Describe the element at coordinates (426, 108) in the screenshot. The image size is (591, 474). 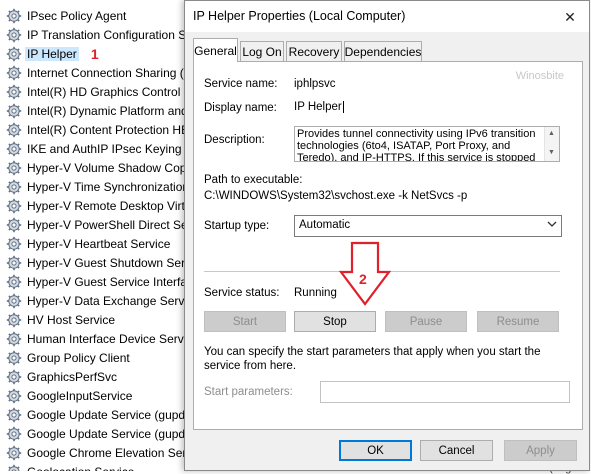
I see `display-name-field: IP Helper` at that location.